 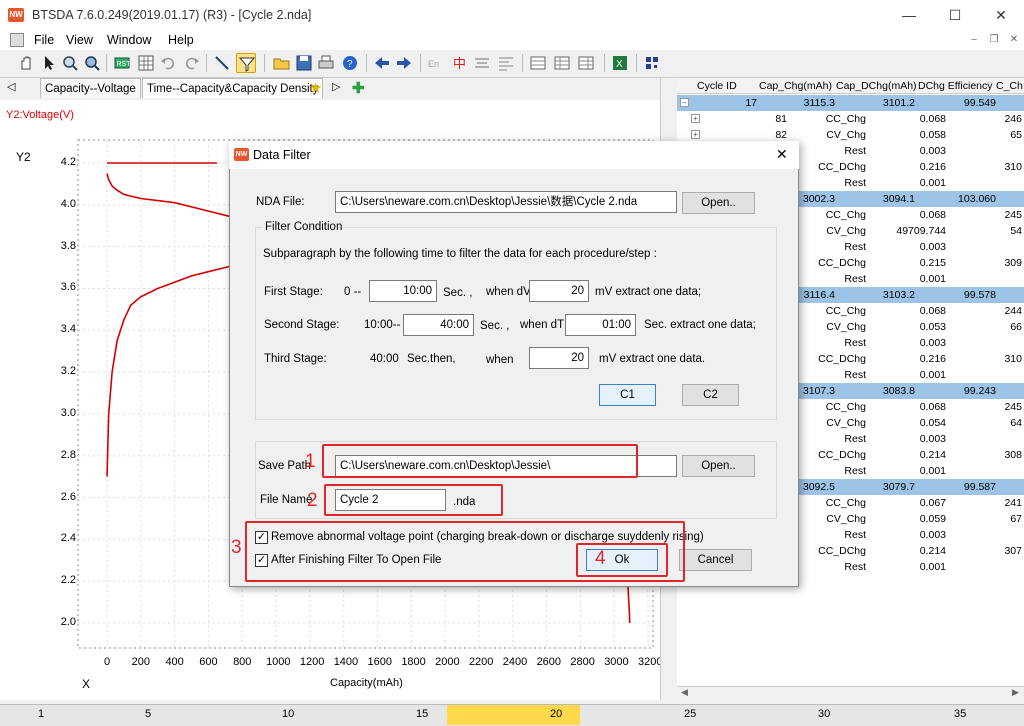 I want to click on ruler-tick: 5, so click(x=148, y=714).